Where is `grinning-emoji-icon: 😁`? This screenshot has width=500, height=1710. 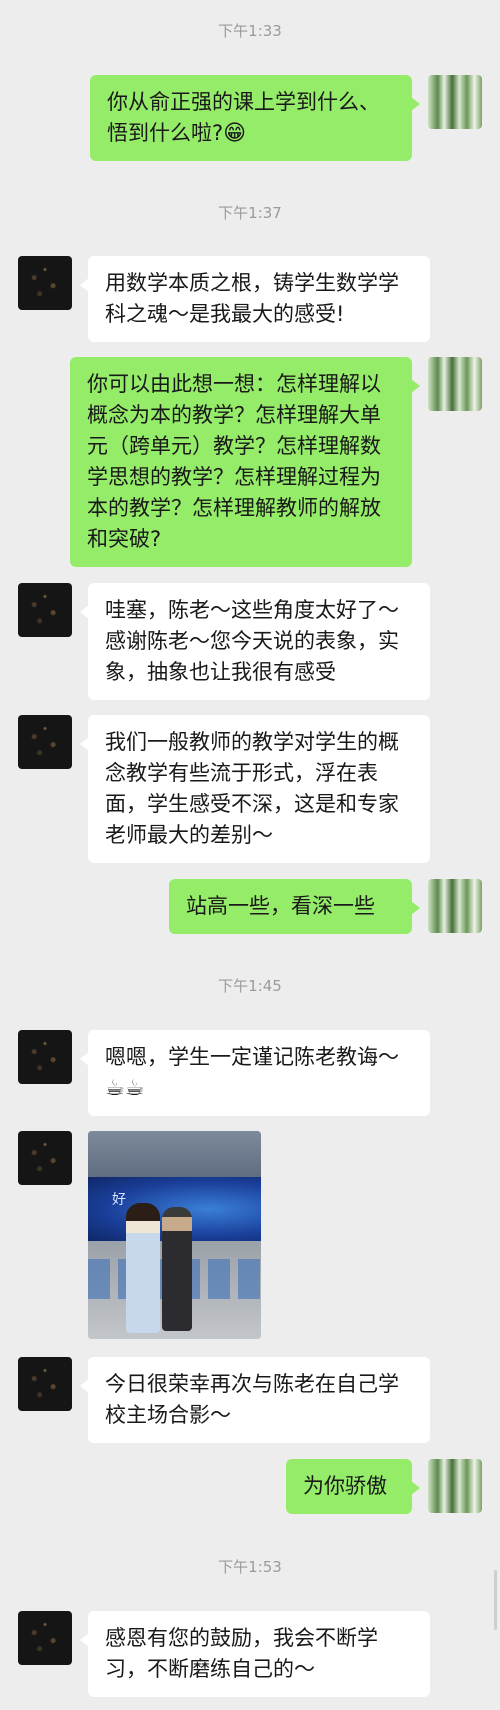 grinning-emoji-icon: 😁 is located at coordinates (235, 133).